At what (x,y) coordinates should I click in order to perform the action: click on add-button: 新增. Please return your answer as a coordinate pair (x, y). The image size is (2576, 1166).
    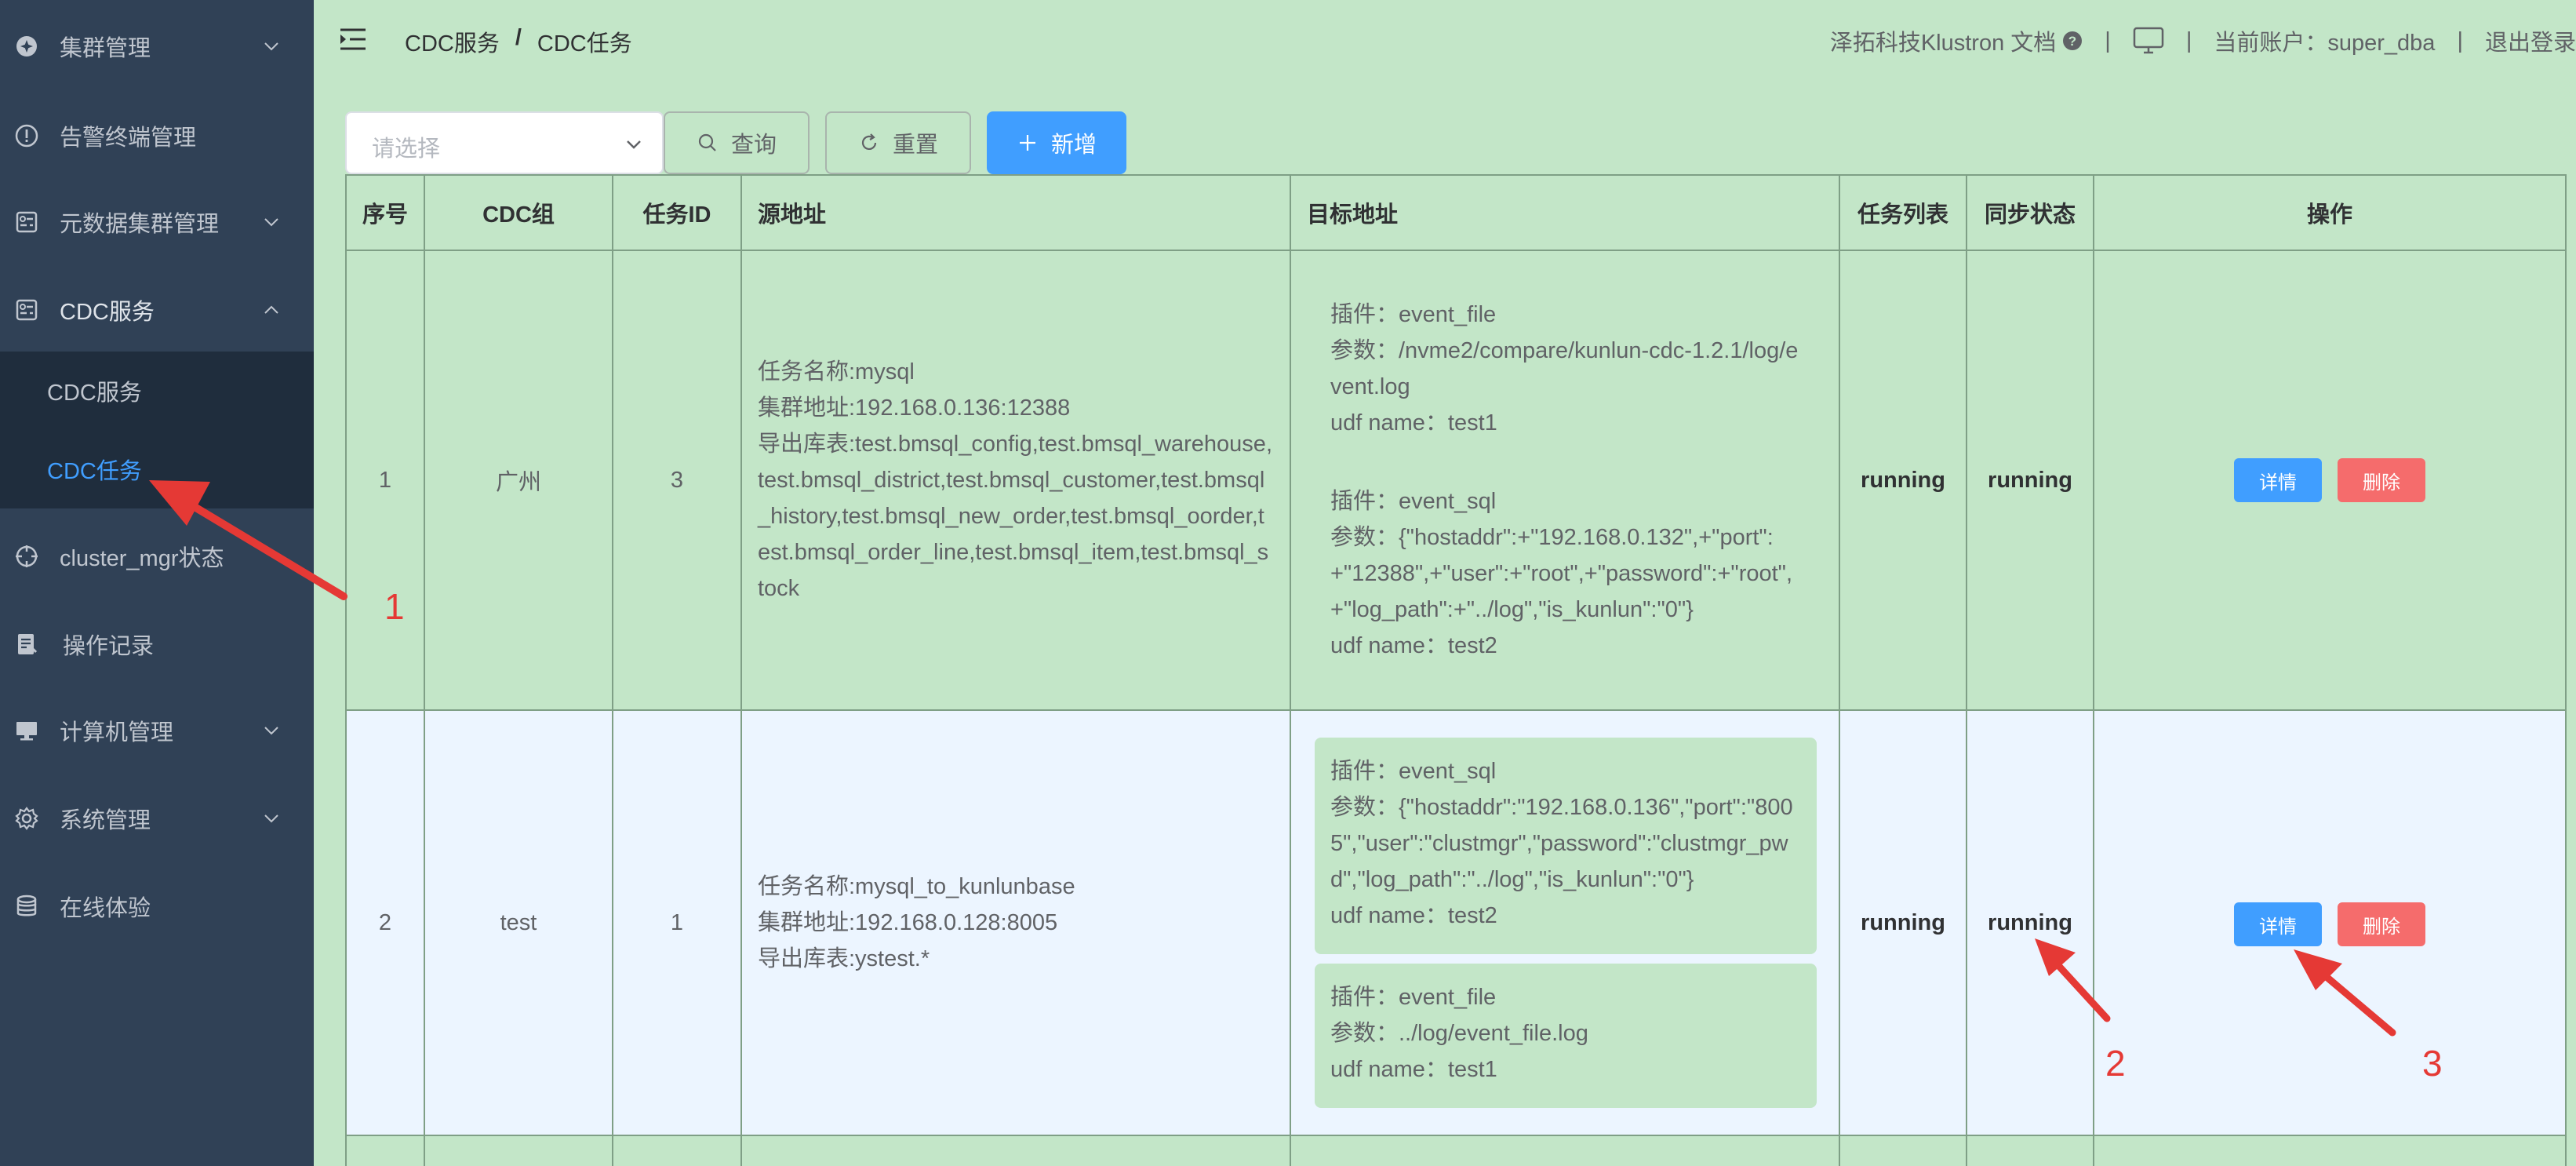
    Looking at the image, I should click on (1056, 142).